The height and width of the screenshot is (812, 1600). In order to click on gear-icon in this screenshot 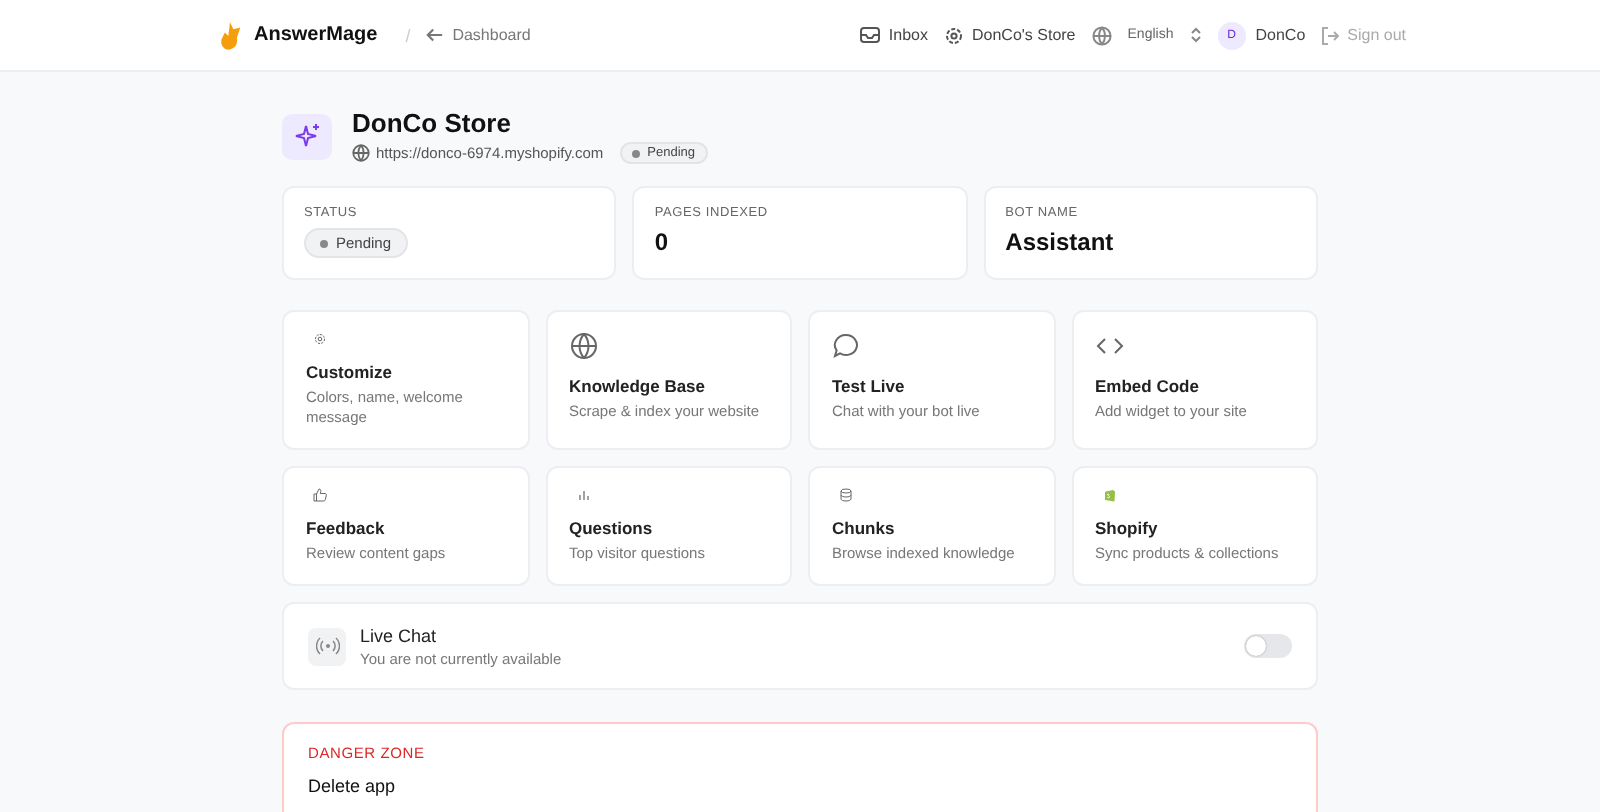, I will do `click(953, 35)`.